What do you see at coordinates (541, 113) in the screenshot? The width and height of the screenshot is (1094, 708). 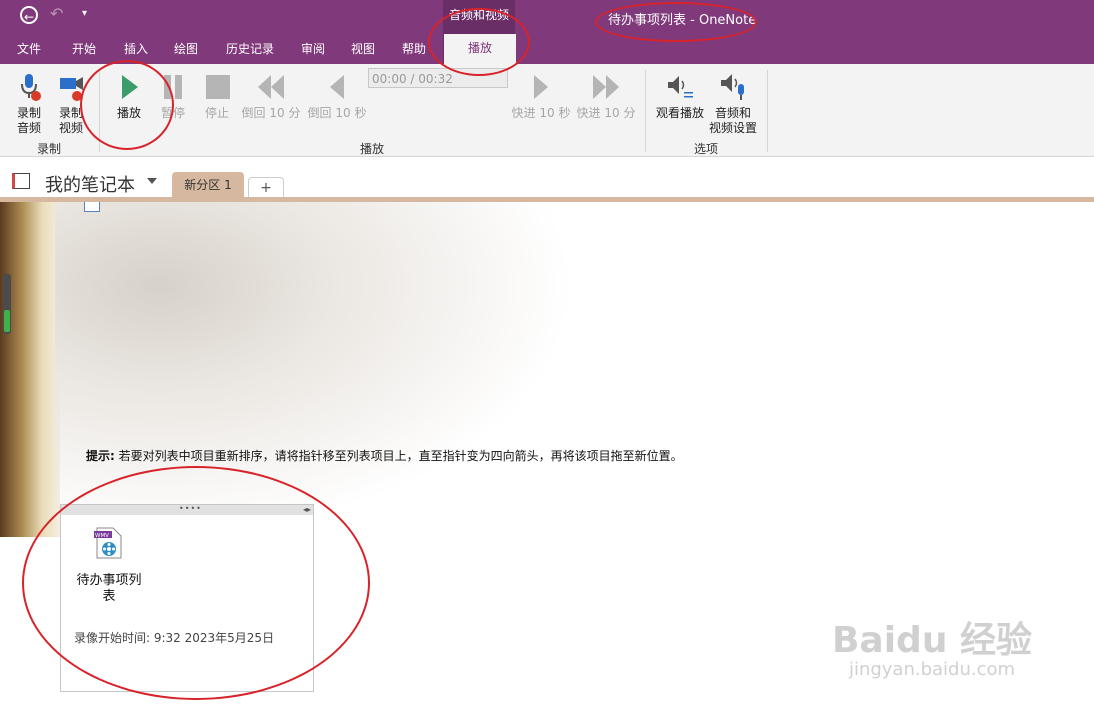 I see `forward-10s-label: 快进 10 秒` at bounding box center [541, 113].